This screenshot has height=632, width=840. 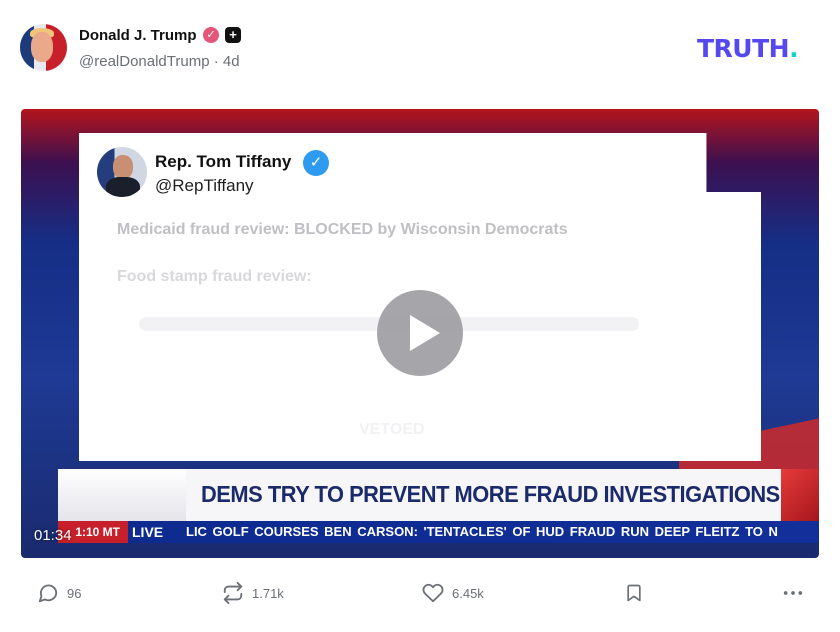 I want to click on more-dots-icon, so click(x=793, y=593).